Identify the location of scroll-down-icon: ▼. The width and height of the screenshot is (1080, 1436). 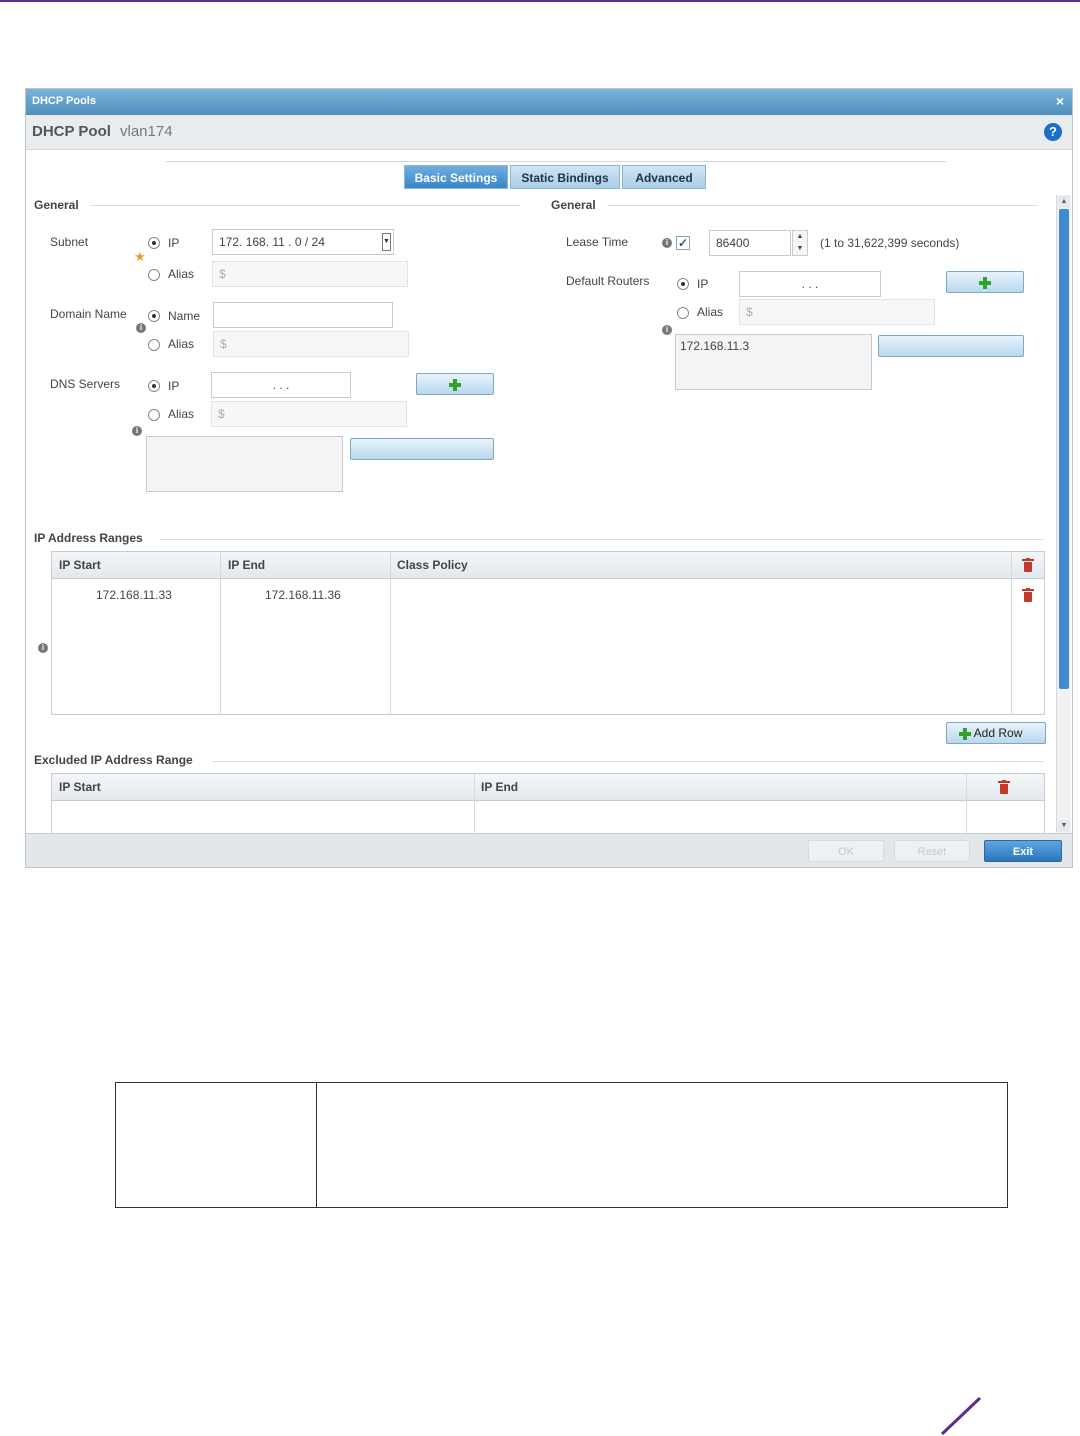
(1064, 826).